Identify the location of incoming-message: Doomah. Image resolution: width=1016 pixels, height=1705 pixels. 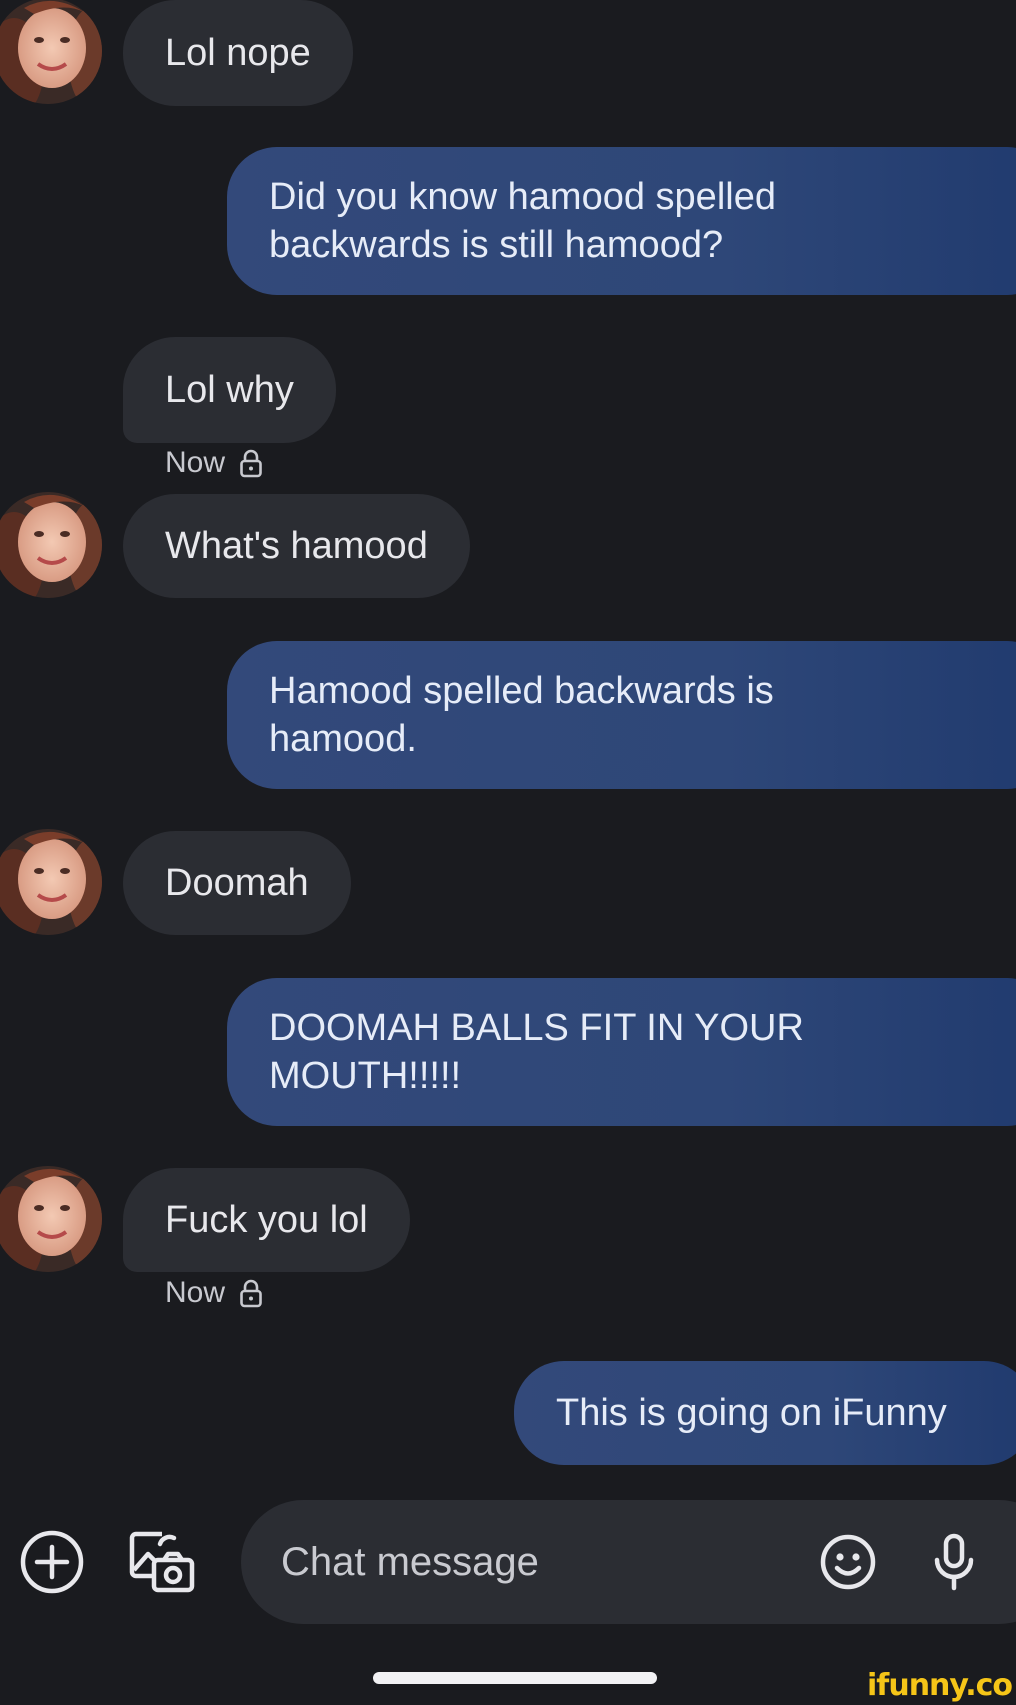
(237, 883).